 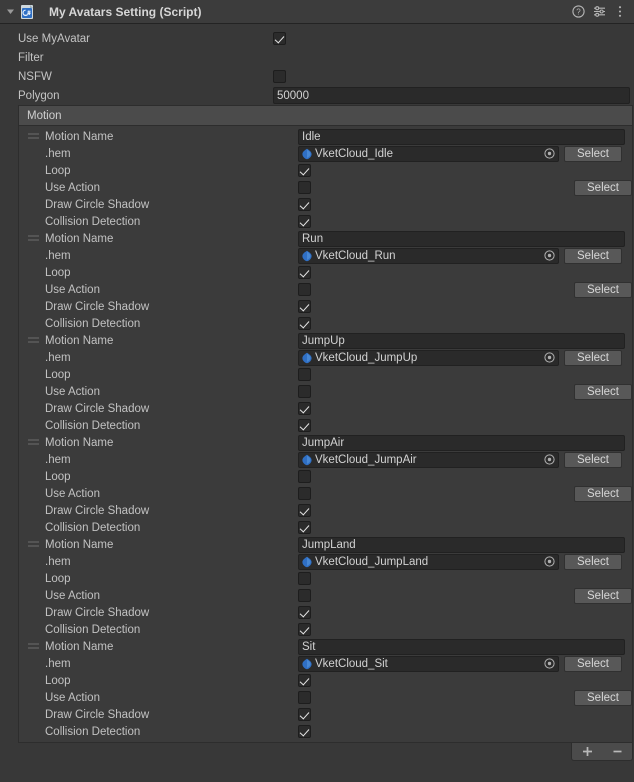 What do you see at coordinates (428, 663) in the screenshot?
I see `hem-object-field: VketCloud_Sit` at bounding box center [428, 663].